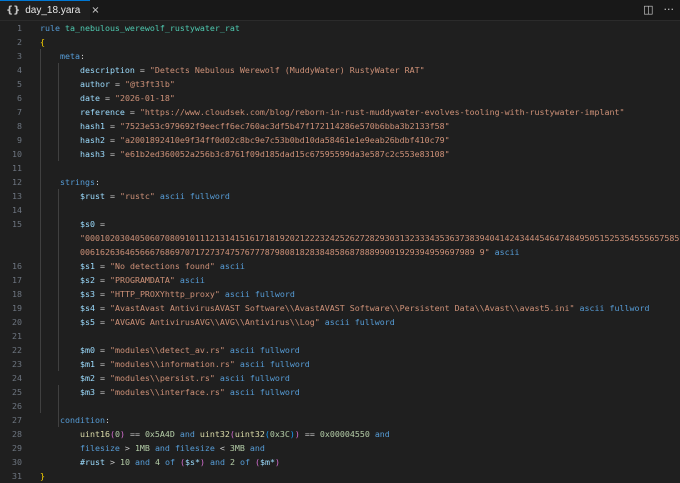  Describe the element at coordinates (19, 140) in the screenshot. I see `line-number: 9` at that location.